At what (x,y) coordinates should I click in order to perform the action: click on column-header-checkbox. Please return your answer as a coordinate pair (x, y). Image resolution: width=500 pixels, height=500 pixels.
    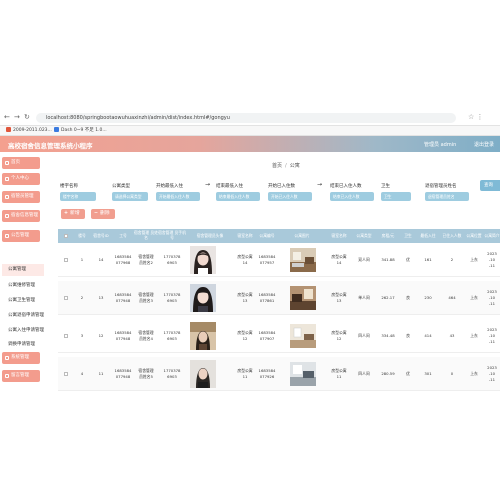
    Looking at the image, I should click on (66, 236).